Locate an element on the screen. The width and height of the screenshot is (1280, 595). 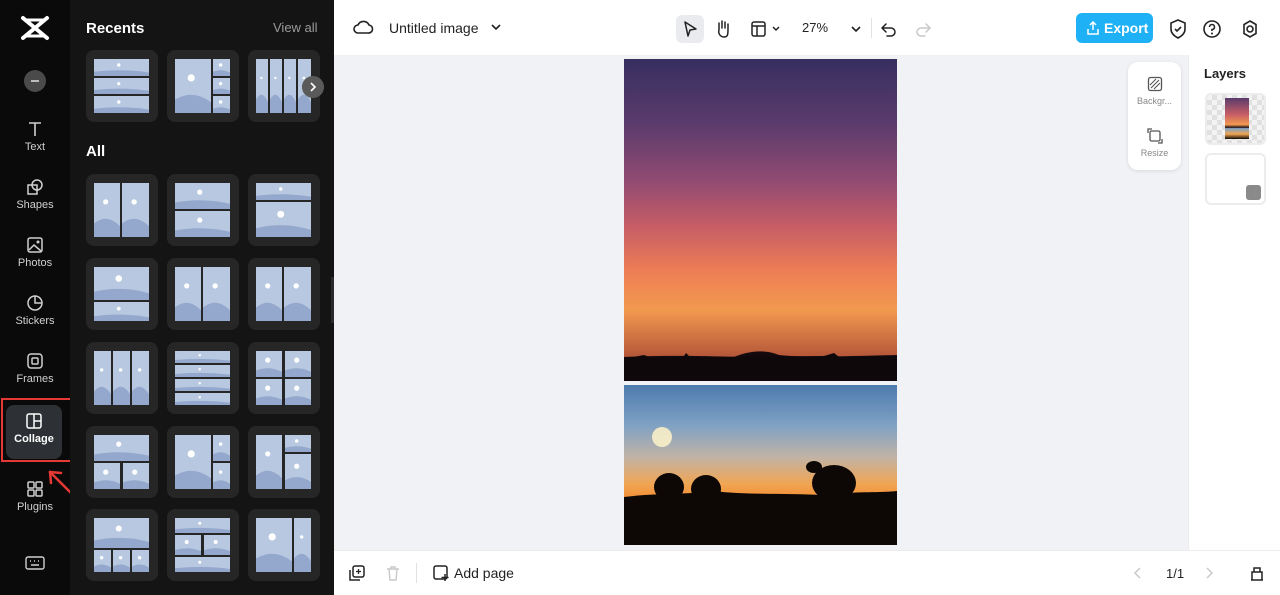
cloud-sync-icon is located at coordinates (363, 28).